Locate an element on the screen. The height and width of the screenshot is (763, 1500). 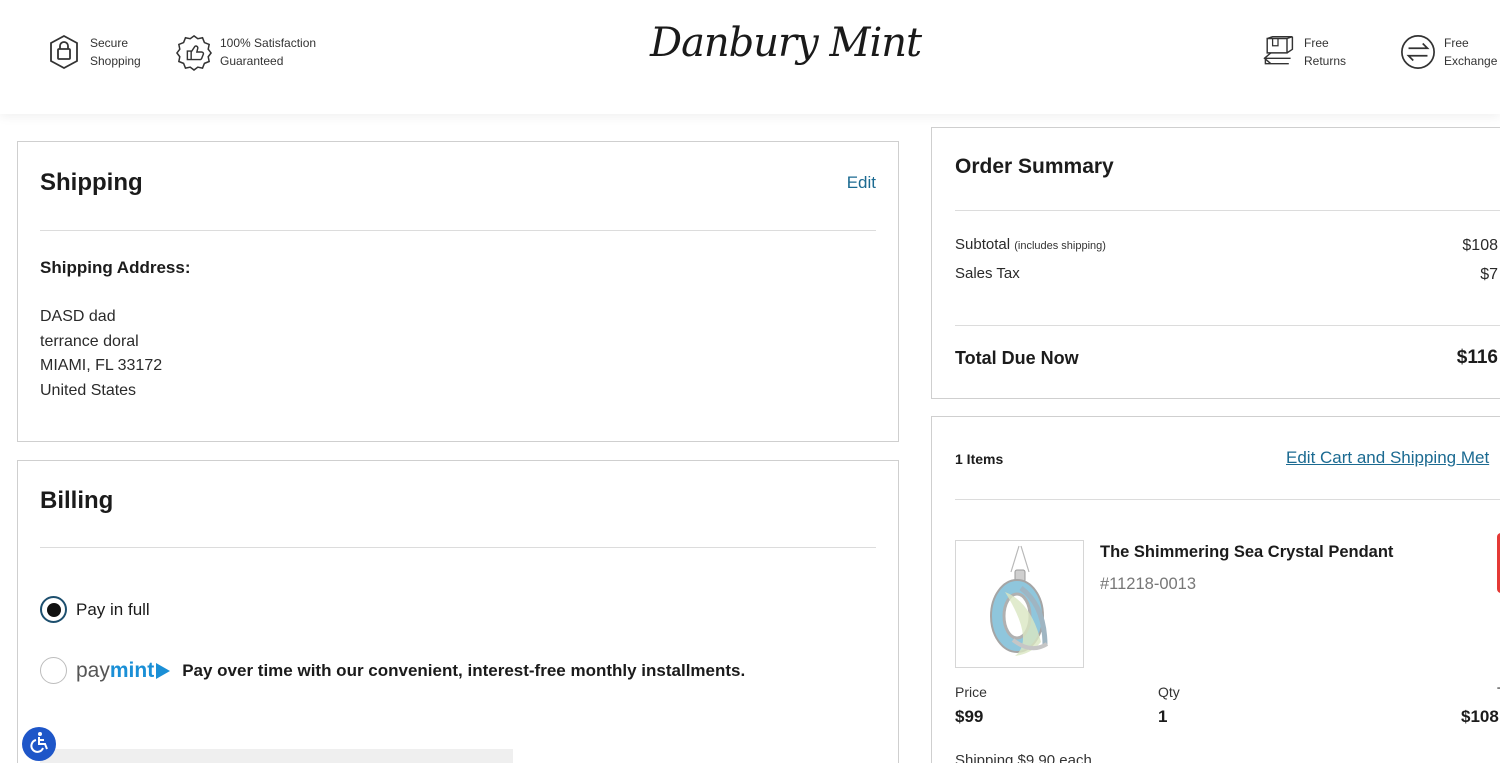
pay-in-full-option: Pay in full is located at coordinates (95, 609).